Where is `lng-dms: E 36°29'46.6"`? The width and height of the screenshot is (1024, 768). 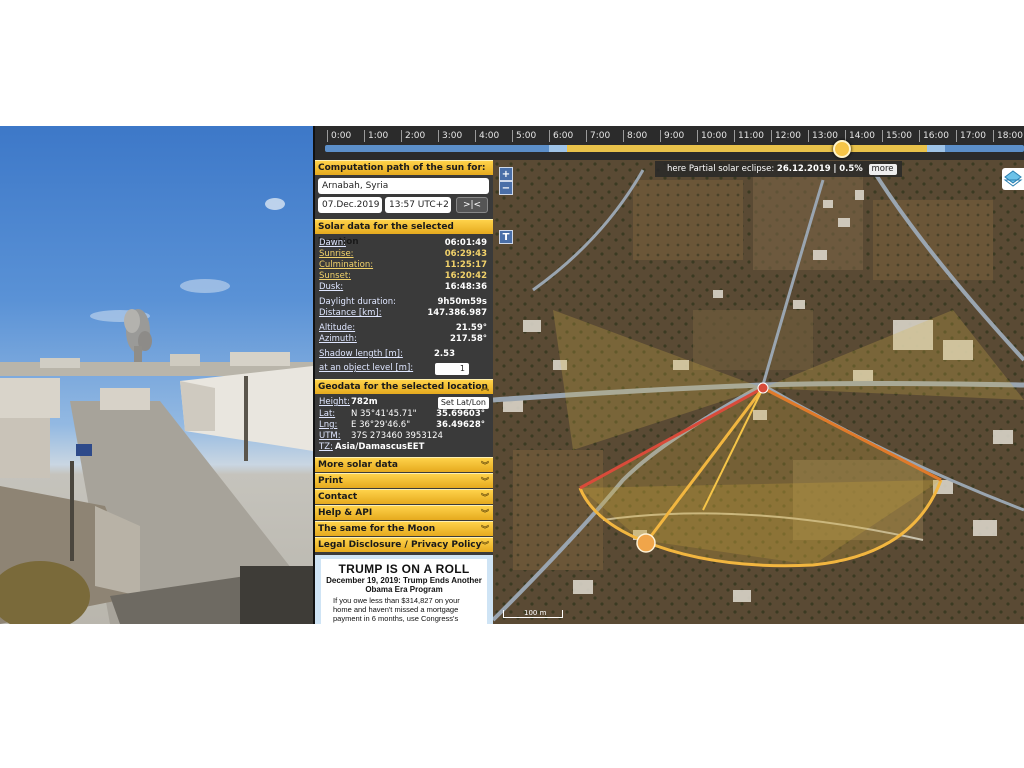 lng-dms: E 36°29'46.6" is located at coordinates (381, 425).